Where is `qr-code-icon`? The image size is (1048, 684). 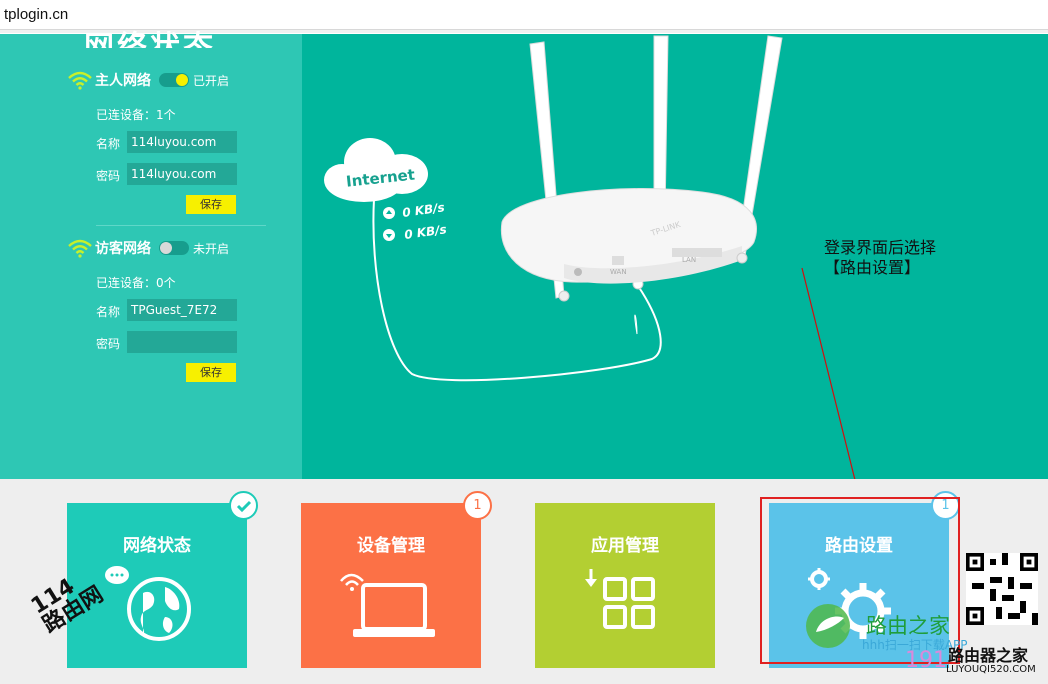
qr-code-icon is located at coordinates (1002, 589).